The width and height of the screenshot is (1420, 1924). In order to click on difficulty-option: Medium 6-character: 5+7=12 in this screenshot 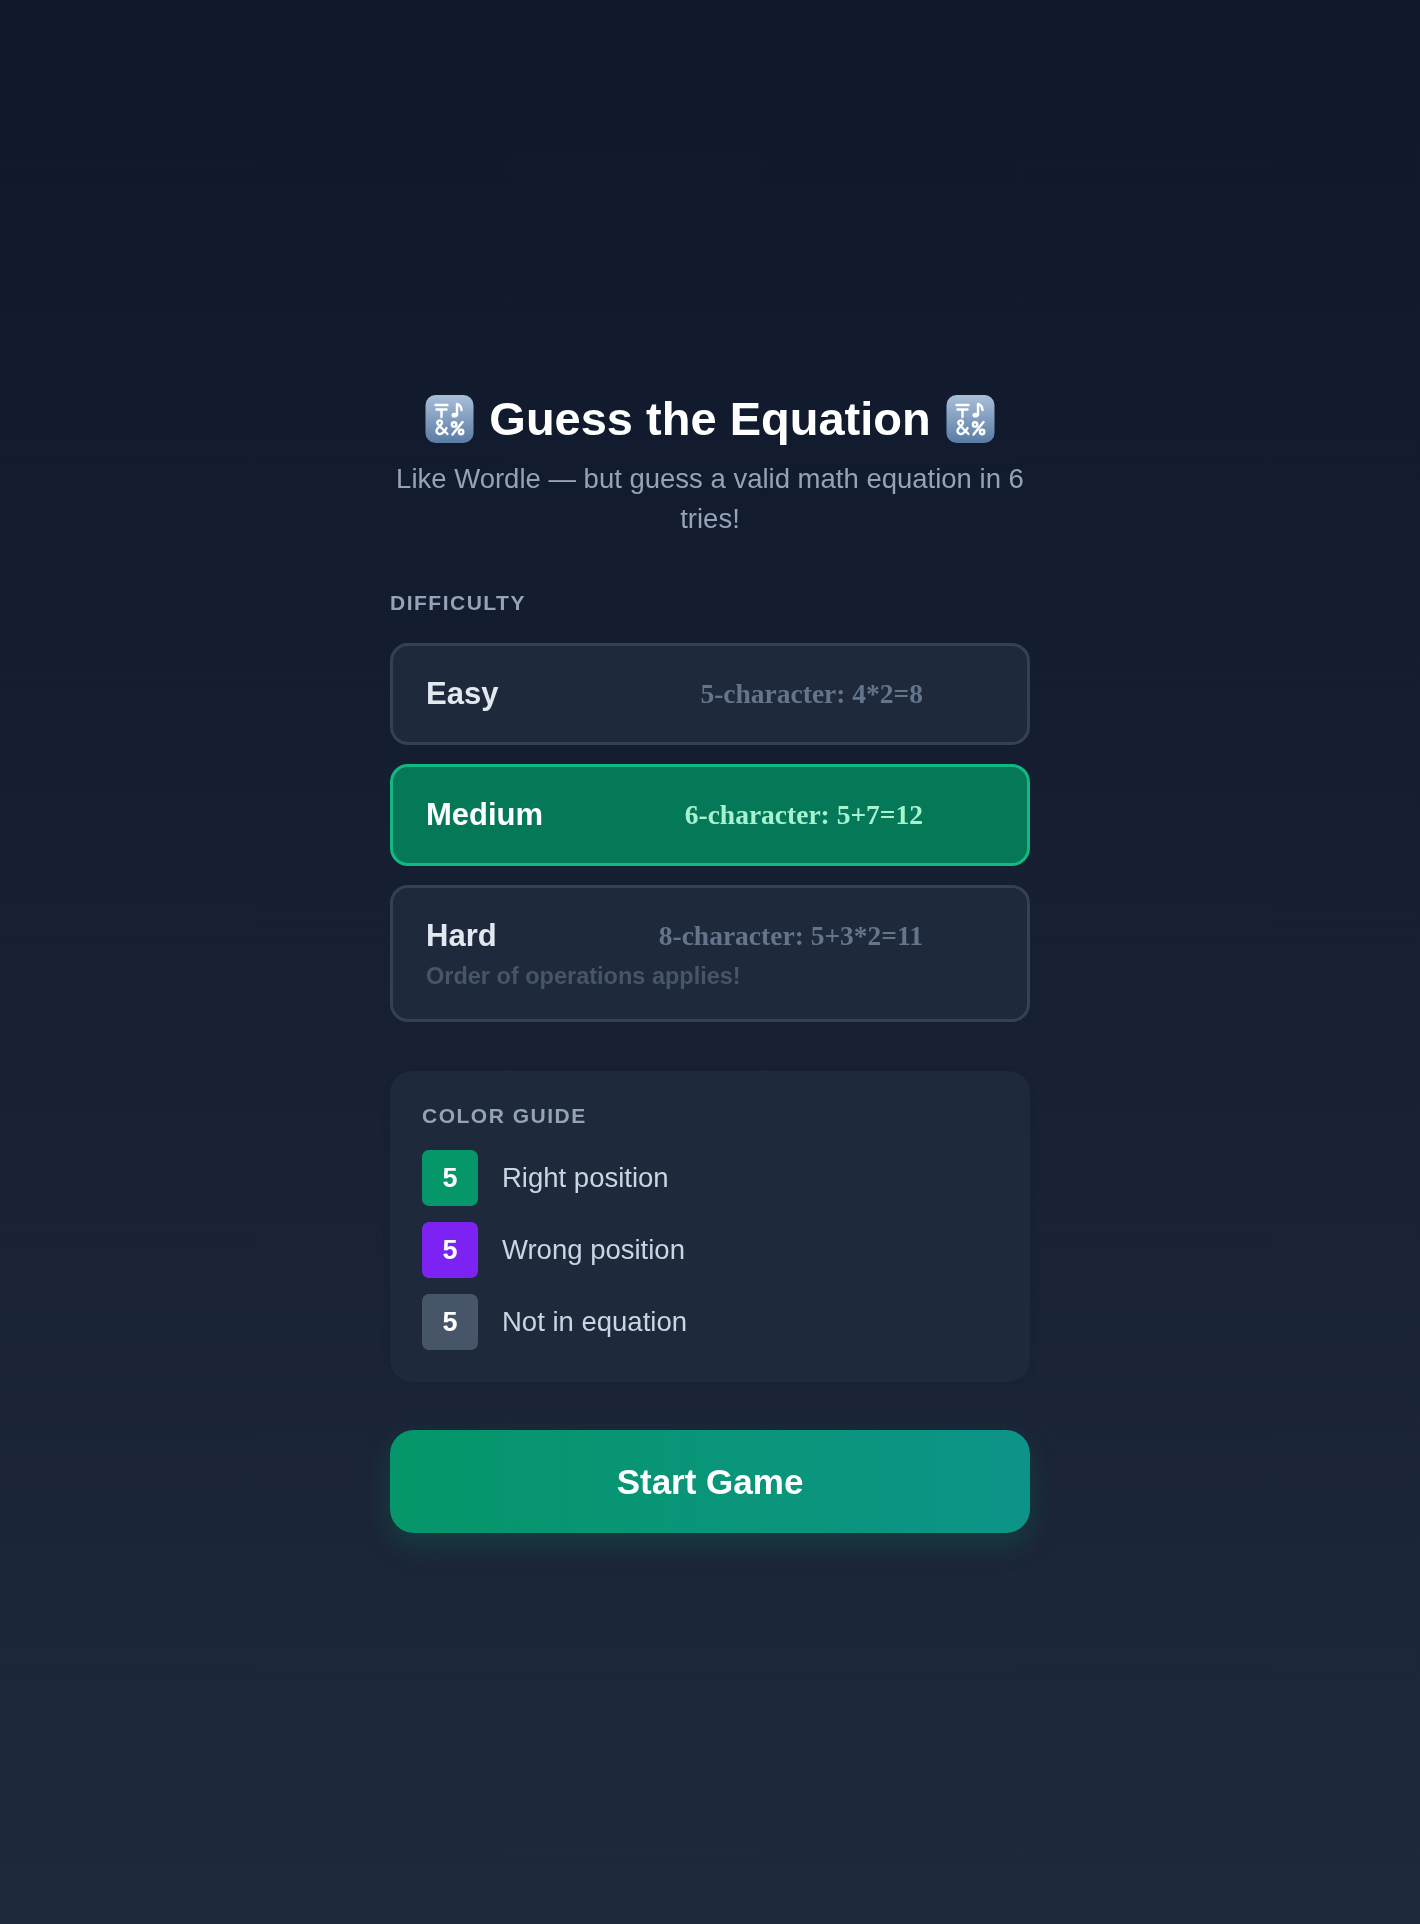, I will do `click(710, 815)`.